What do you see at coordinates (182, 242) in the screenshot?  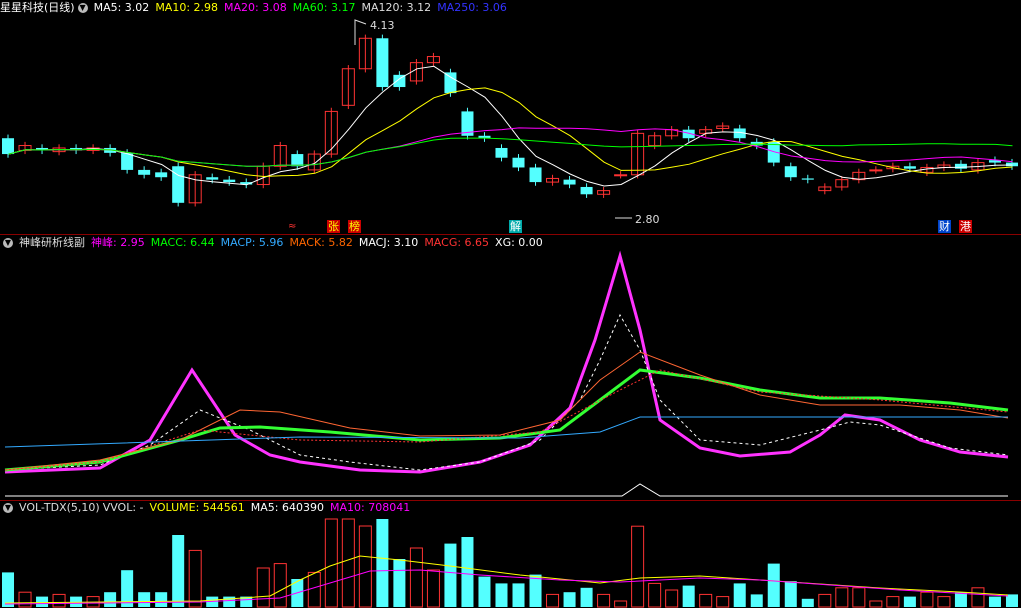 I see `macc-value: MACC: 6.44` at bounding box center [182, 242].